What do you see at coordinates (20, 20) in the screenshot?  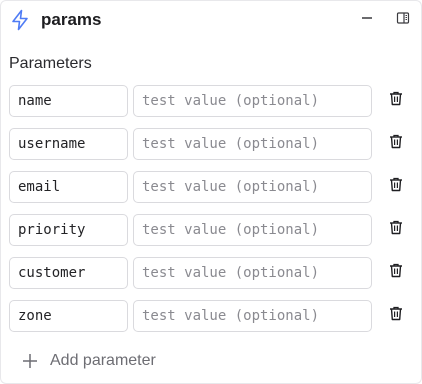 I see `bolt-icon` at bounding box center [20, 20].